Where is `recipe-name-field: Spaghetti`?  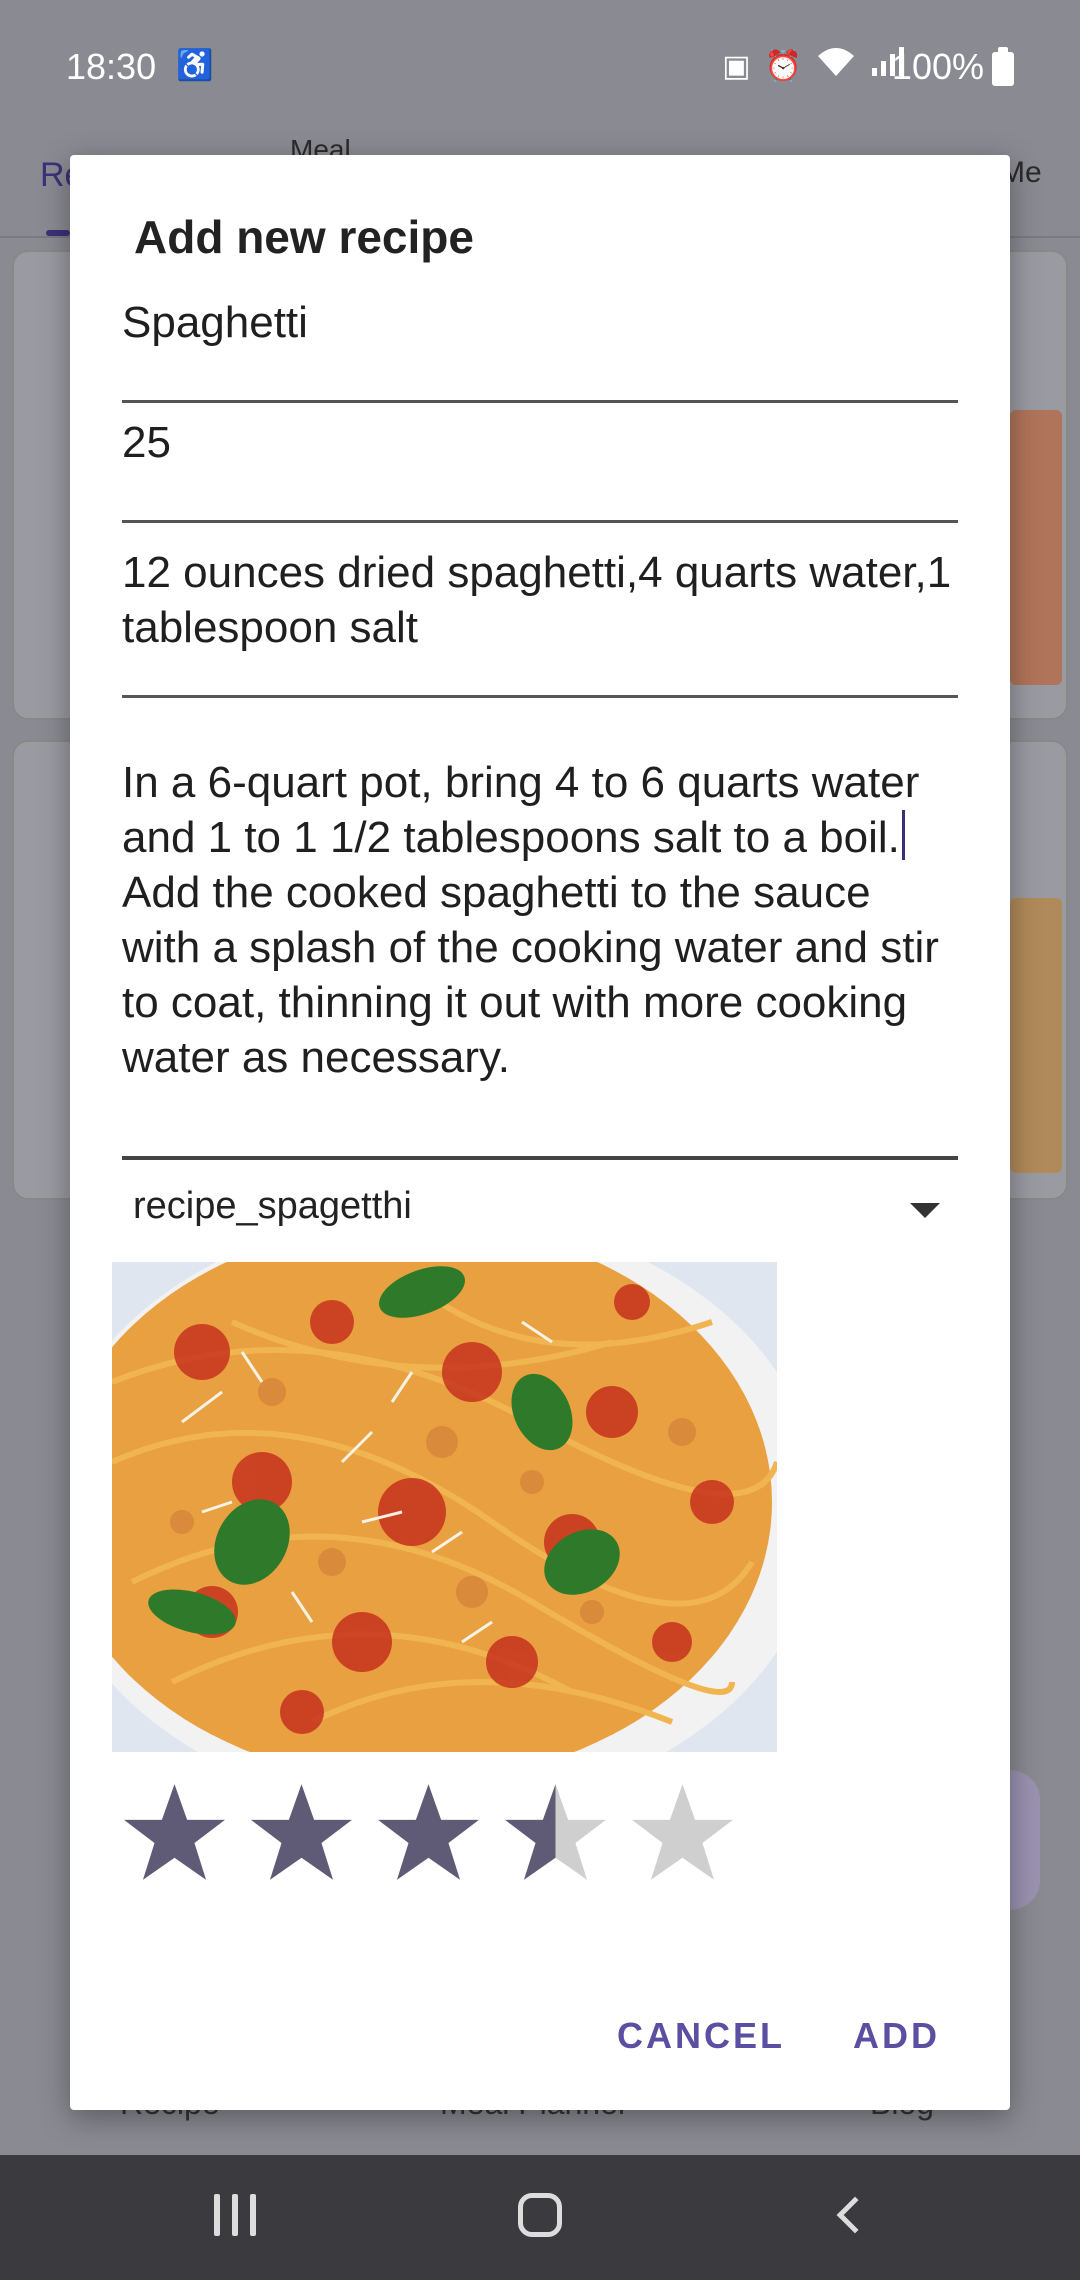 recipe-name-field: Spaghetti is located at coordinates (540, 349).